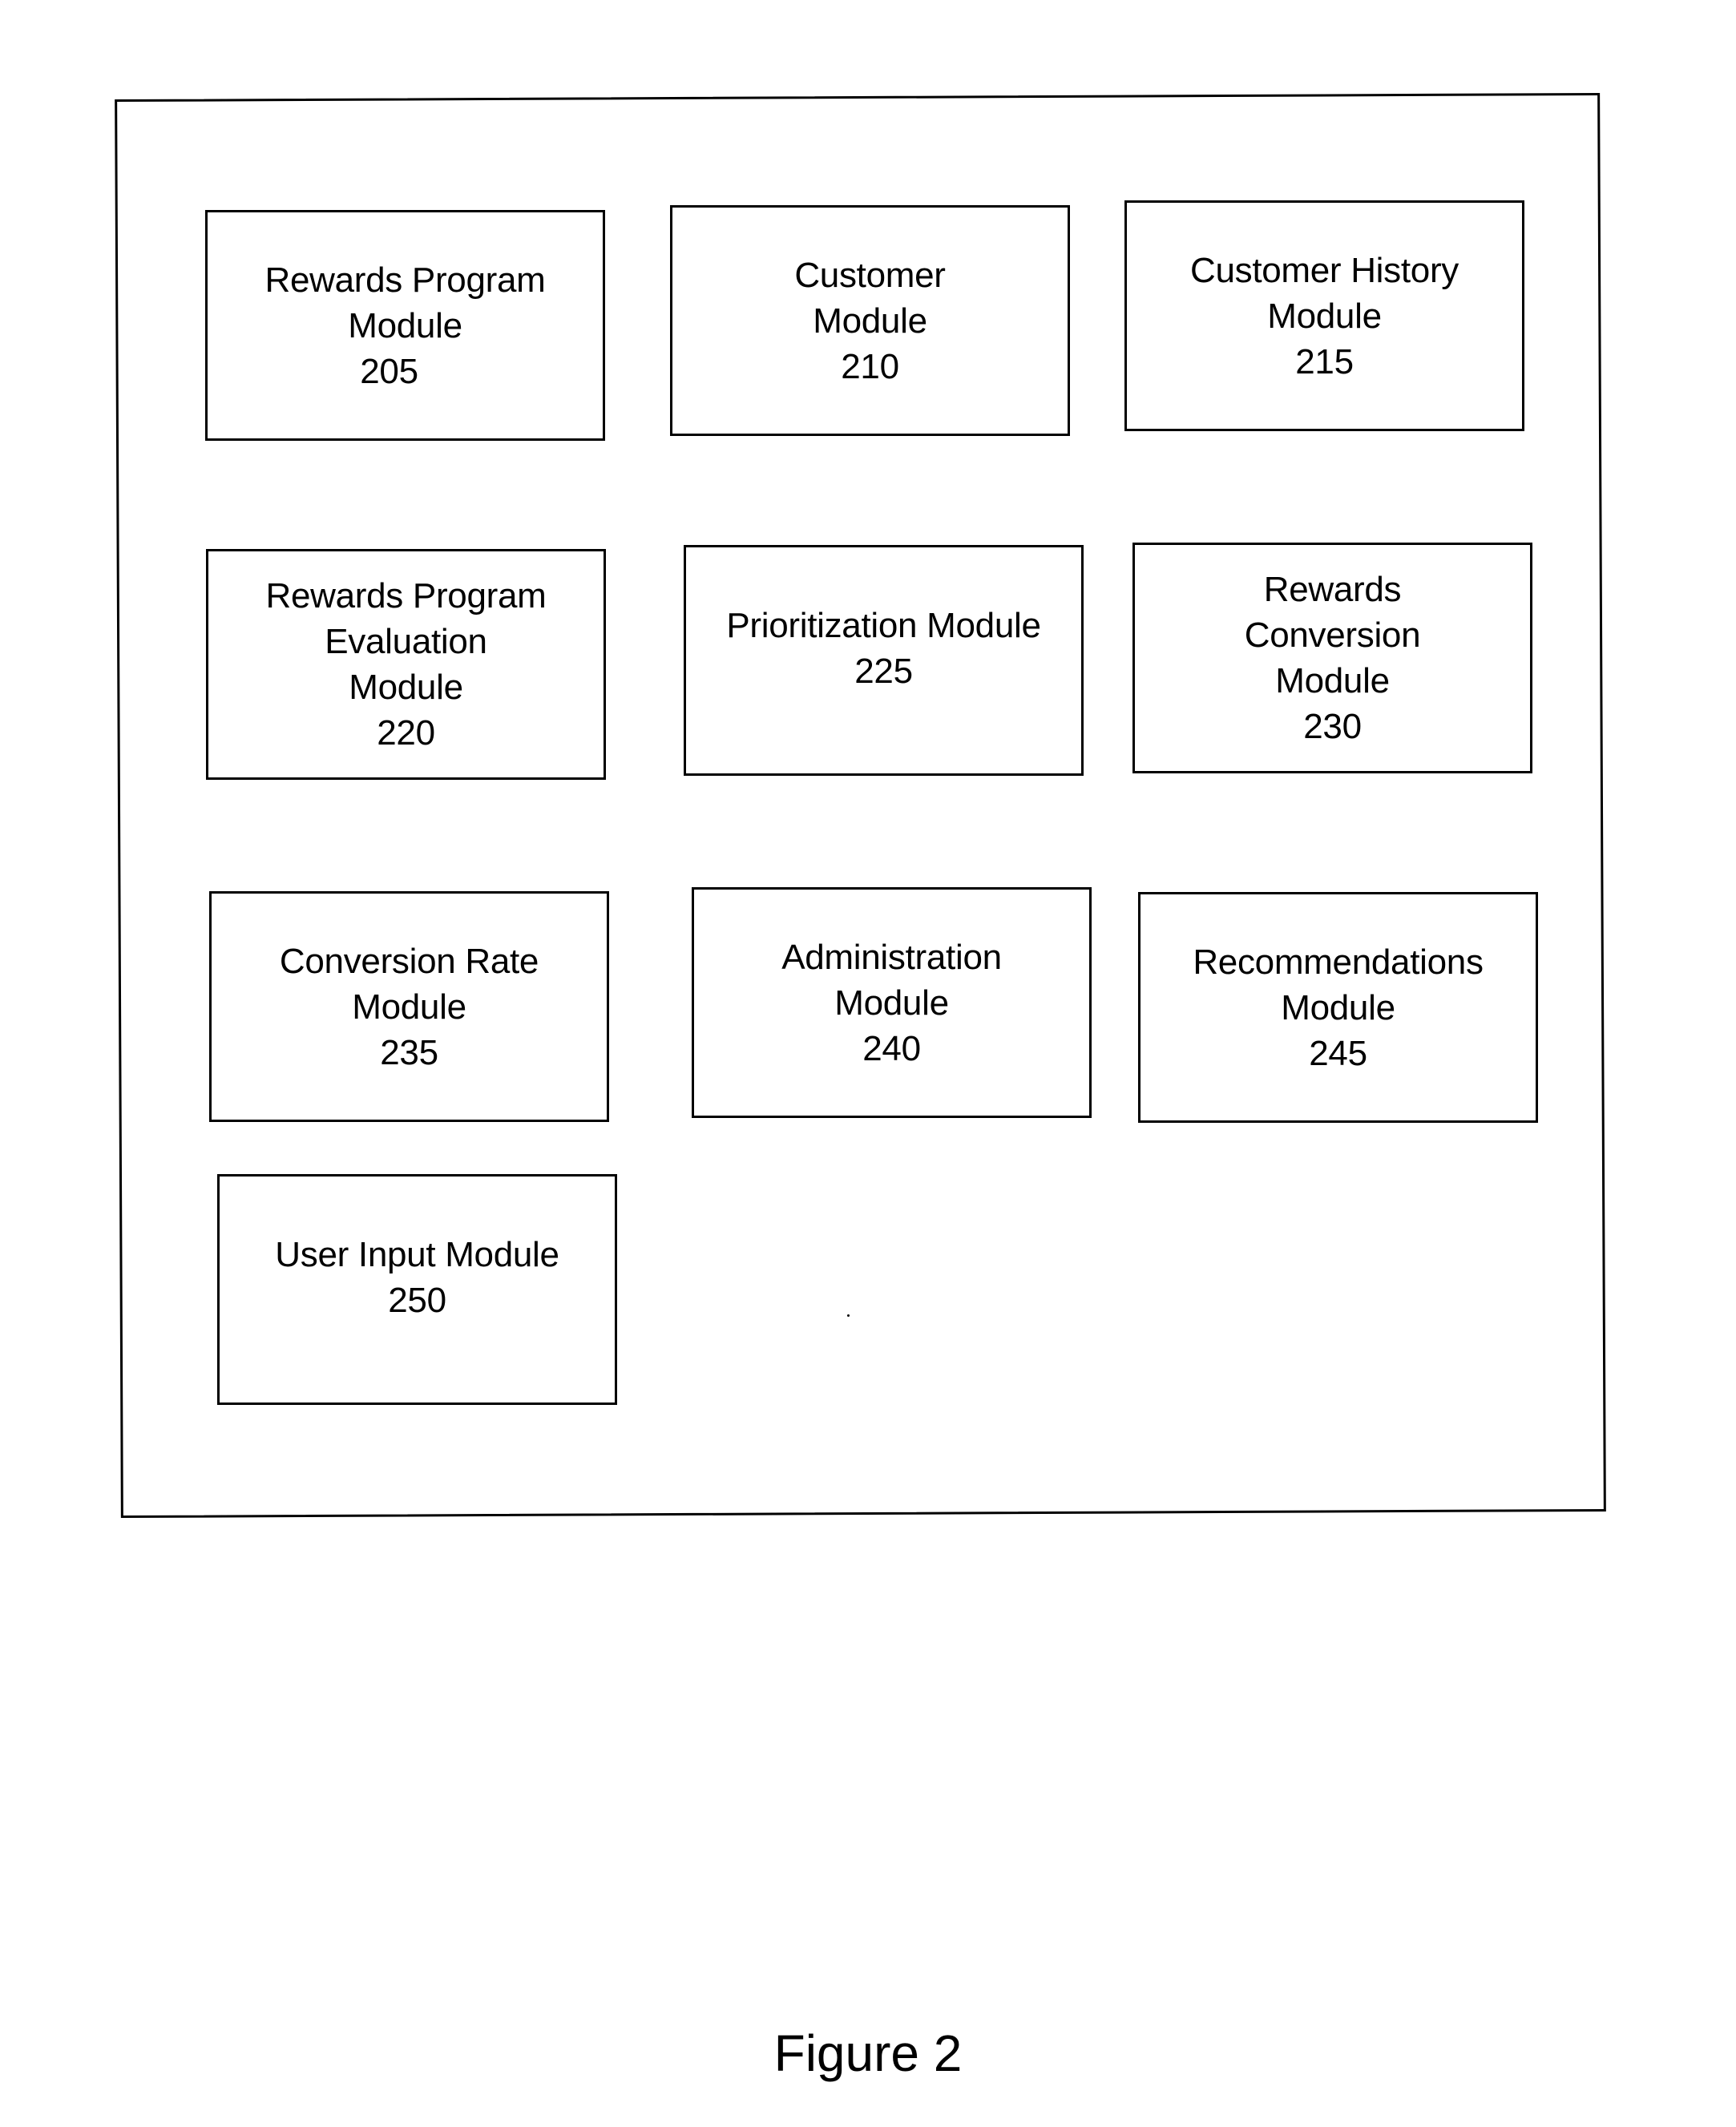 This screenshot has height=2127, width=1736. I want to click on module-label: Customer Module 210, so click(870, 321).